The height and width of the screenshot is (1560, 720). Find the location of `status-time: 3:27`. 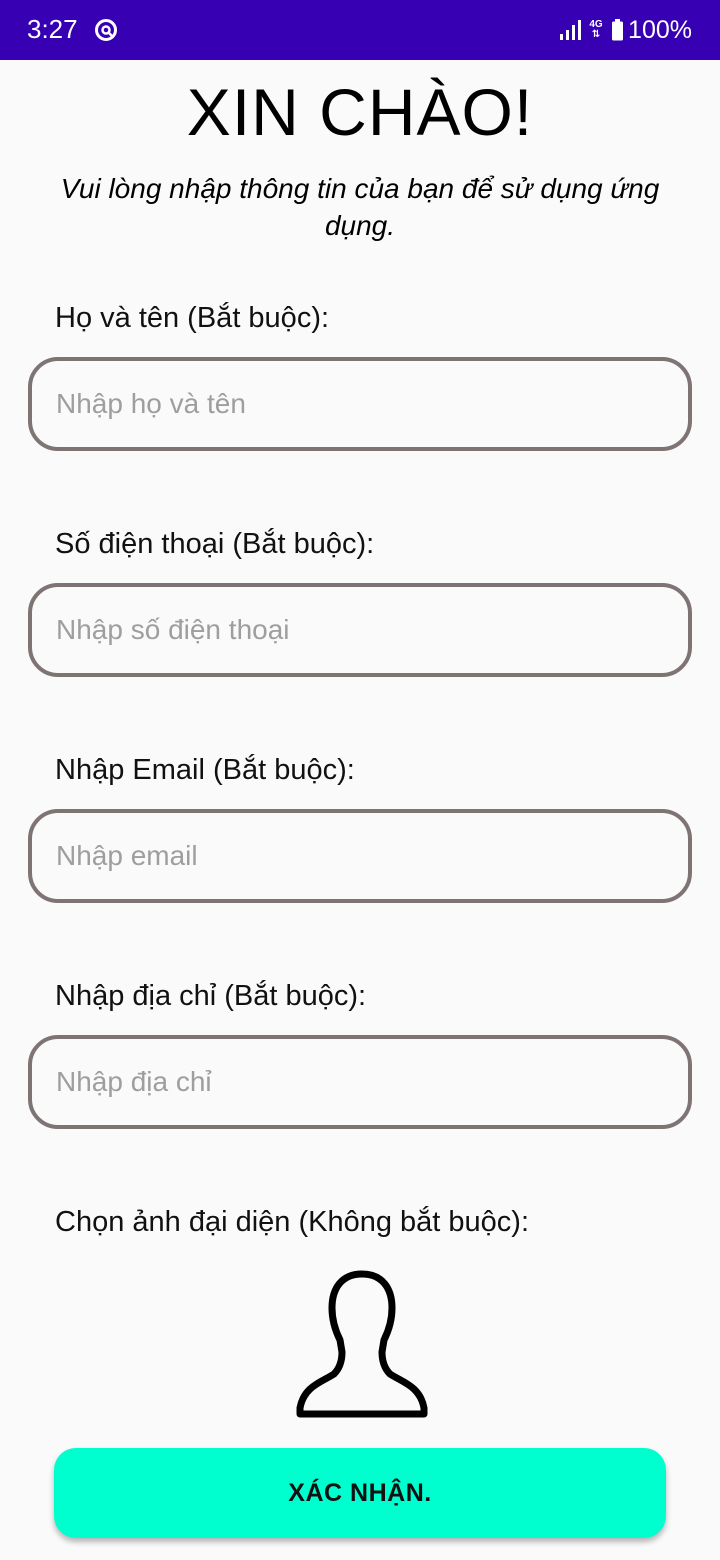

status-time: 3:27 is located at coordinates (52, 29).